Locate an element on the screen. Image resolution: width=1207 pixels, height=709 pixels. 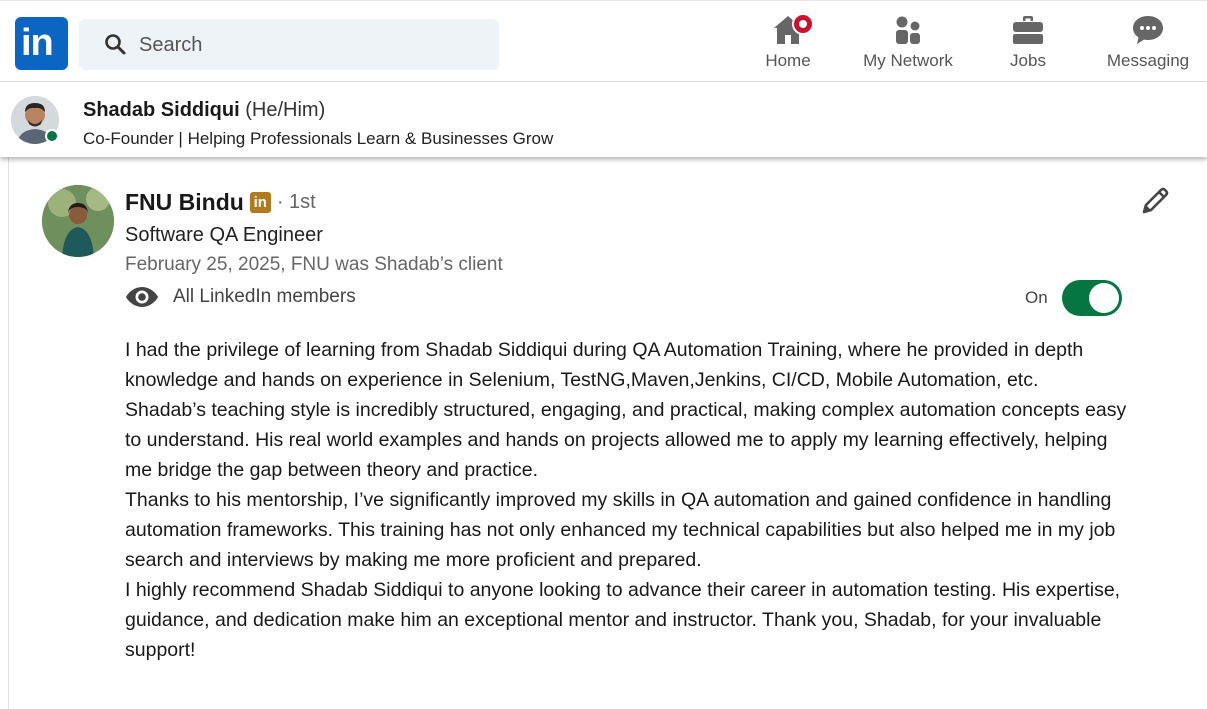
nav-messaging-label: Messaging is located at coordinates (1148, 60).